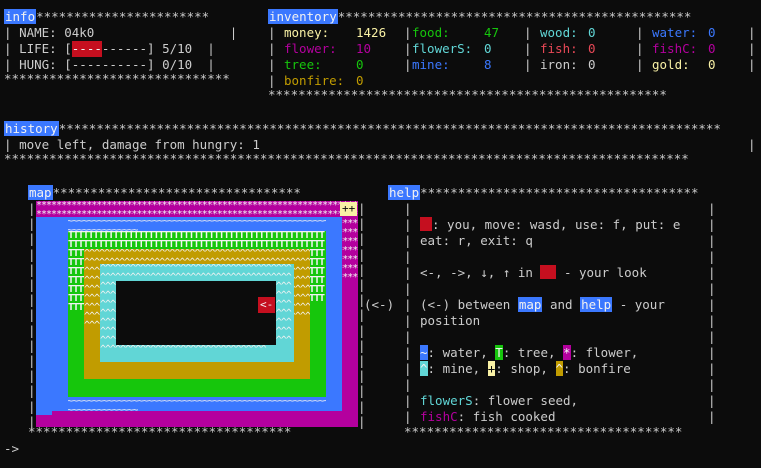 The width and height of the screenshot is (761, 468). I want to click on hung-value: 0/10, so click(177, 64).